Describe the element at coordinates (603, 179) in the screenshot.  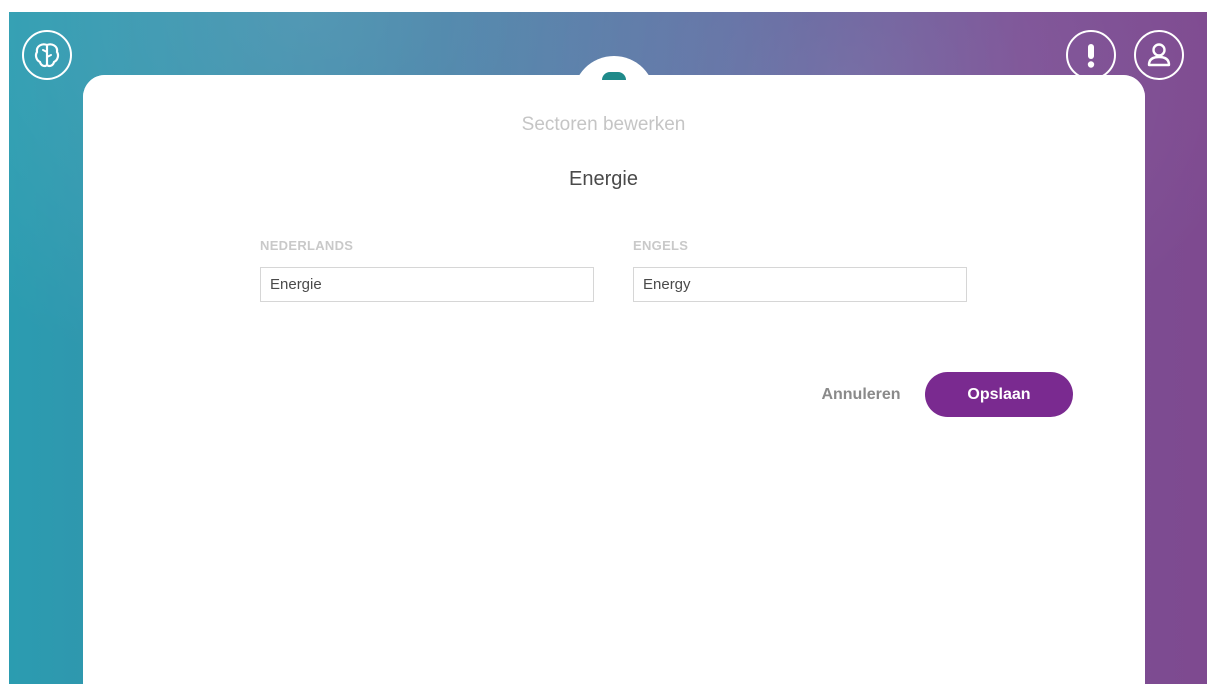
I see `dialog-subtitle: Energie` at that location.